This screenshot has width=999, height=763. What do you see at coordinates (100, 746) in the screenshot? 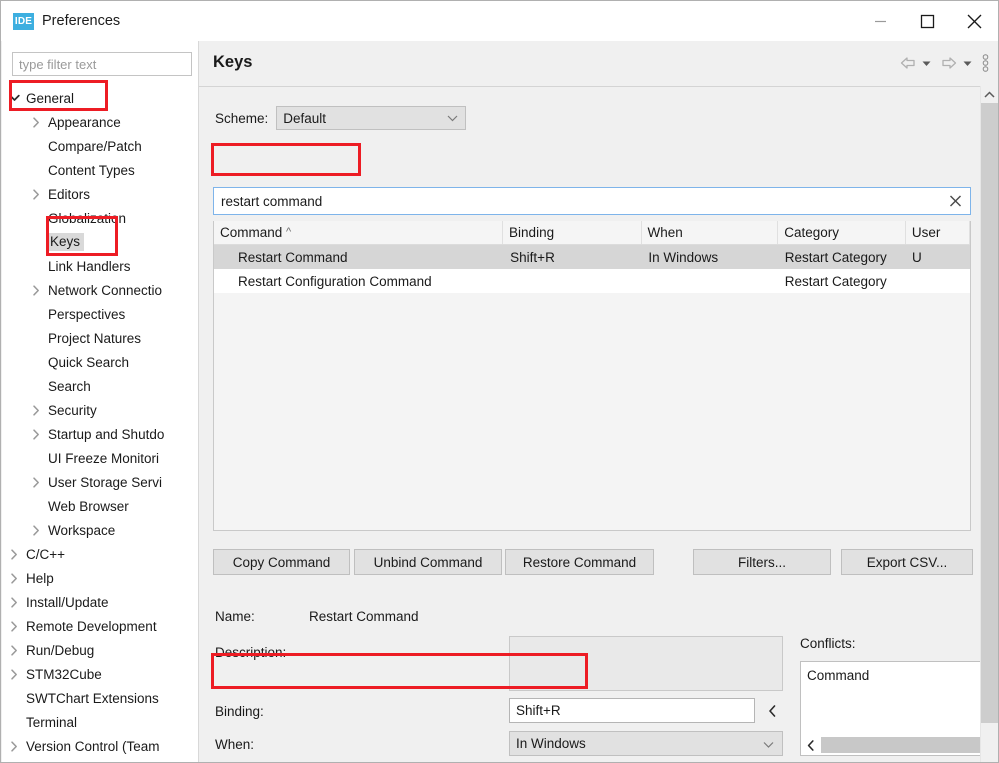
I see `sidebar-item-version-control-team: Version Control (Team` at bounding box center [100, 746].